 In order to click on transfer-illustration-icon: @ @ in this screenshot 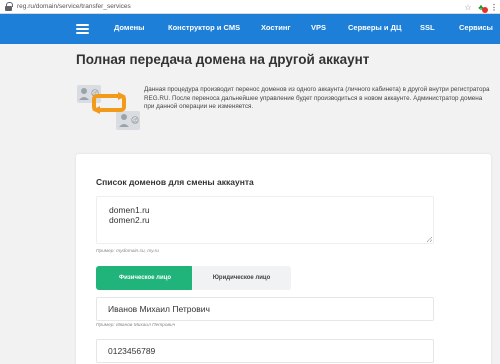, I will do `click(108, 107)`.